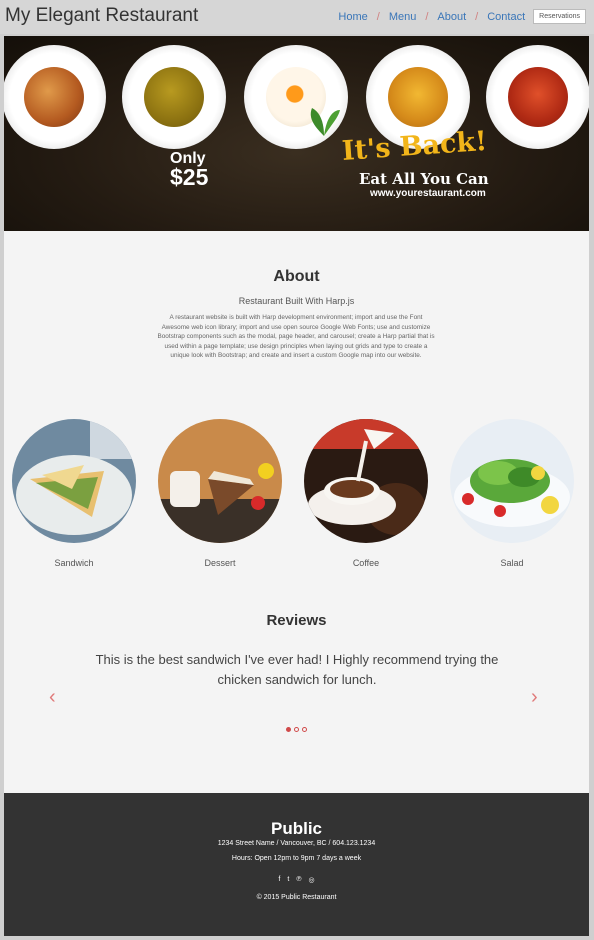 The height and width of the screenshot is (940, 594). What do you see at coordinates (403, 17) in the screenshot?
I see `nav-link-menu: Menu` at bounding box center [403, 17].